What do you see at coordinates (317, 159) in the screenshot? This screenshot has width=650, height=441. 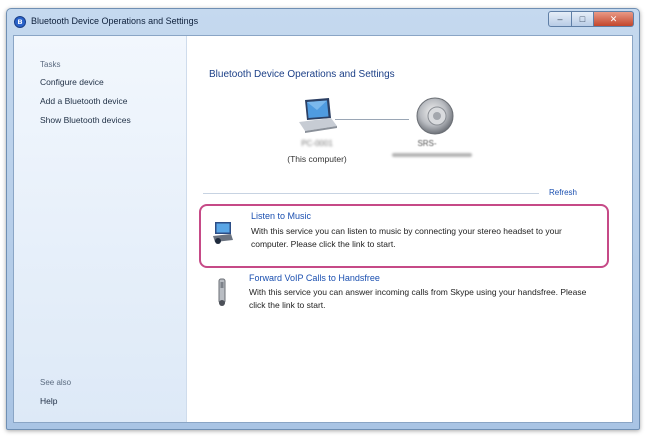 I see `computer-subtitle: (This computer)` at bounding box center [317, 159].